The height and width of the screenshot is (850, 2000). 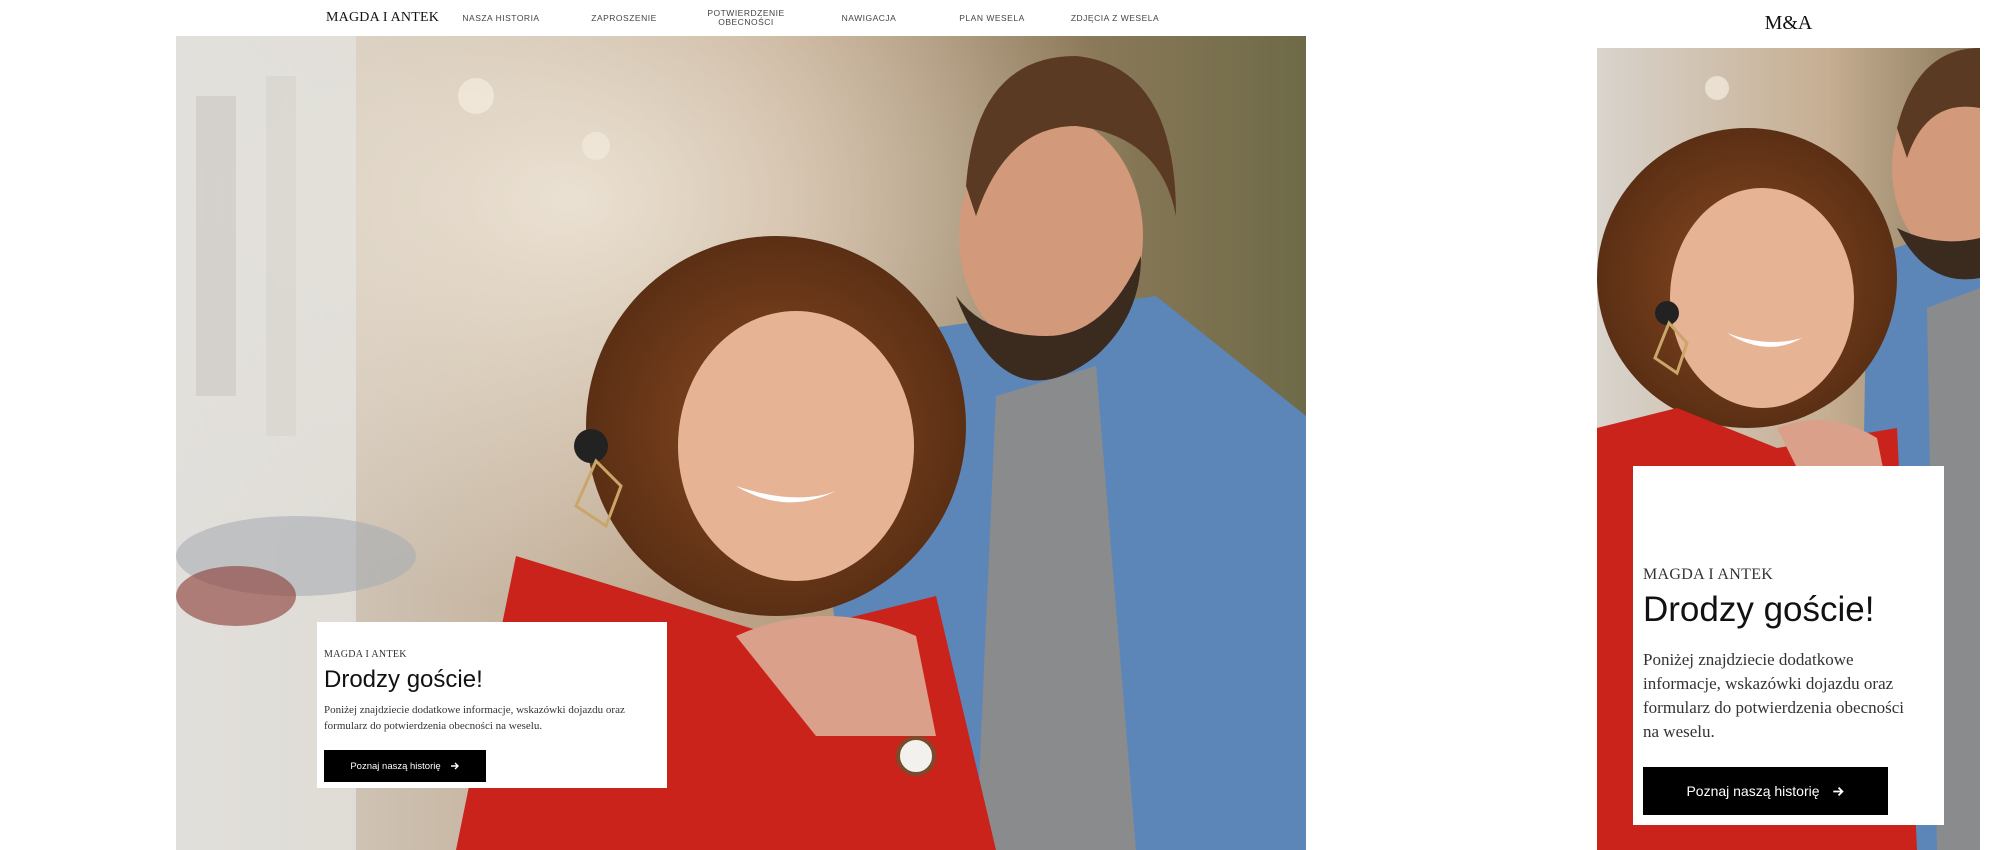 I want to click on nav-item-plan-wesela: PLAN WESELA, so click(x=992, y=18).